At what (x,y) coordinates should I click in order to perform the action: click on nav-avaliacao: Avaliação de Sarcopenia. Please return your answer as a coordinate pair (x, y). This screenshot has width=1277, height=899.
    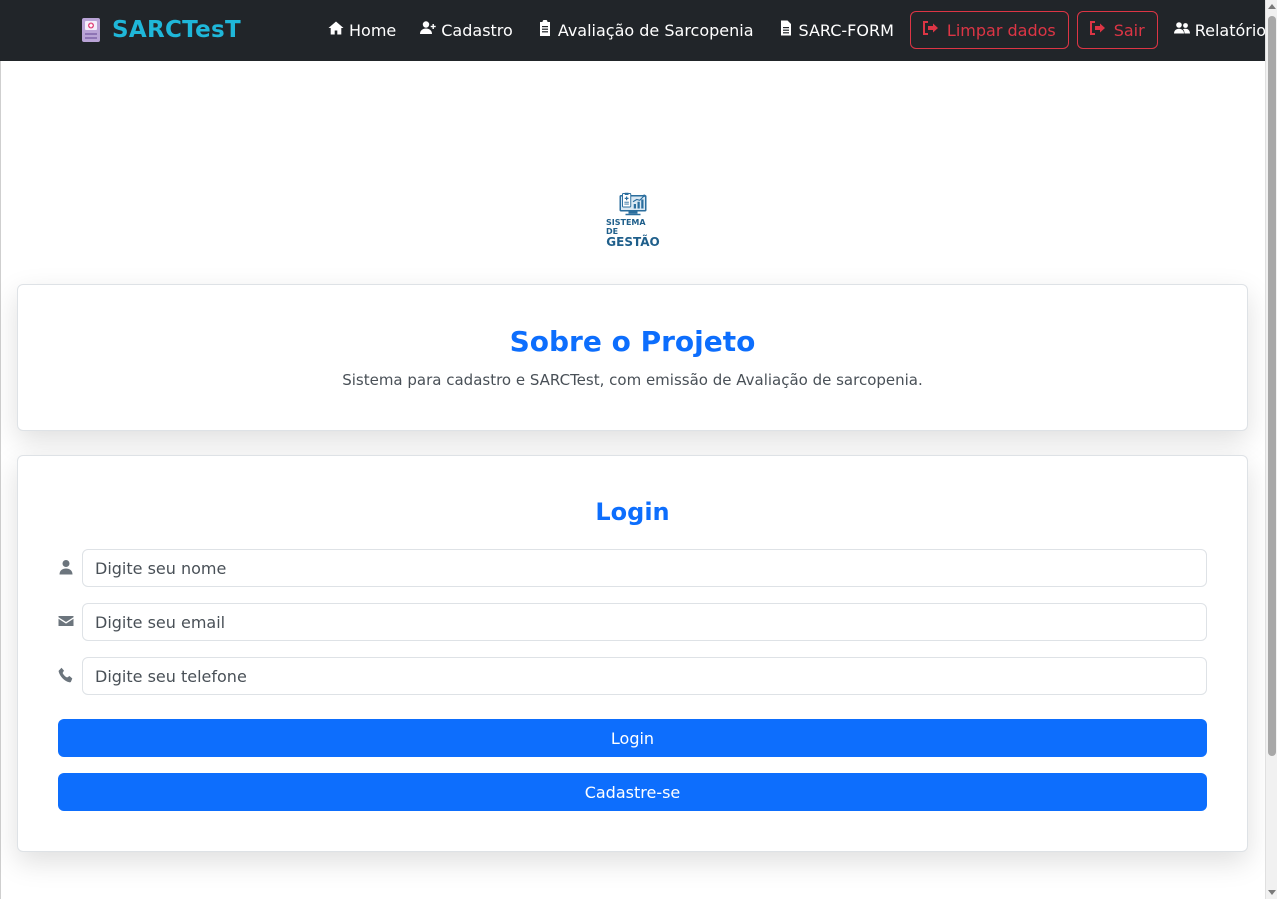
    Looking at the image, I should click on (645, 30).